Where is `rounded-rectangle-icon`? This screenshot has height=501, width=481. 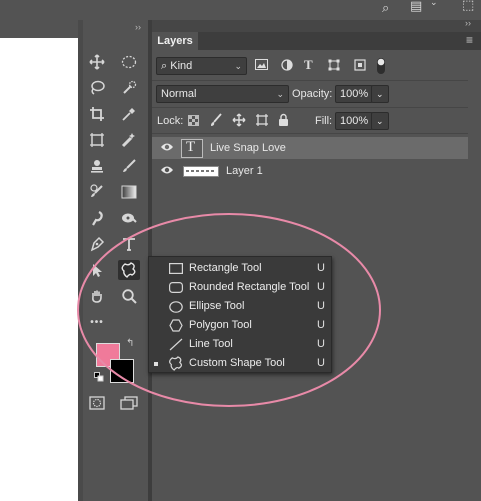
rounded-rectangle-icon is located at coordinates (176, 287).